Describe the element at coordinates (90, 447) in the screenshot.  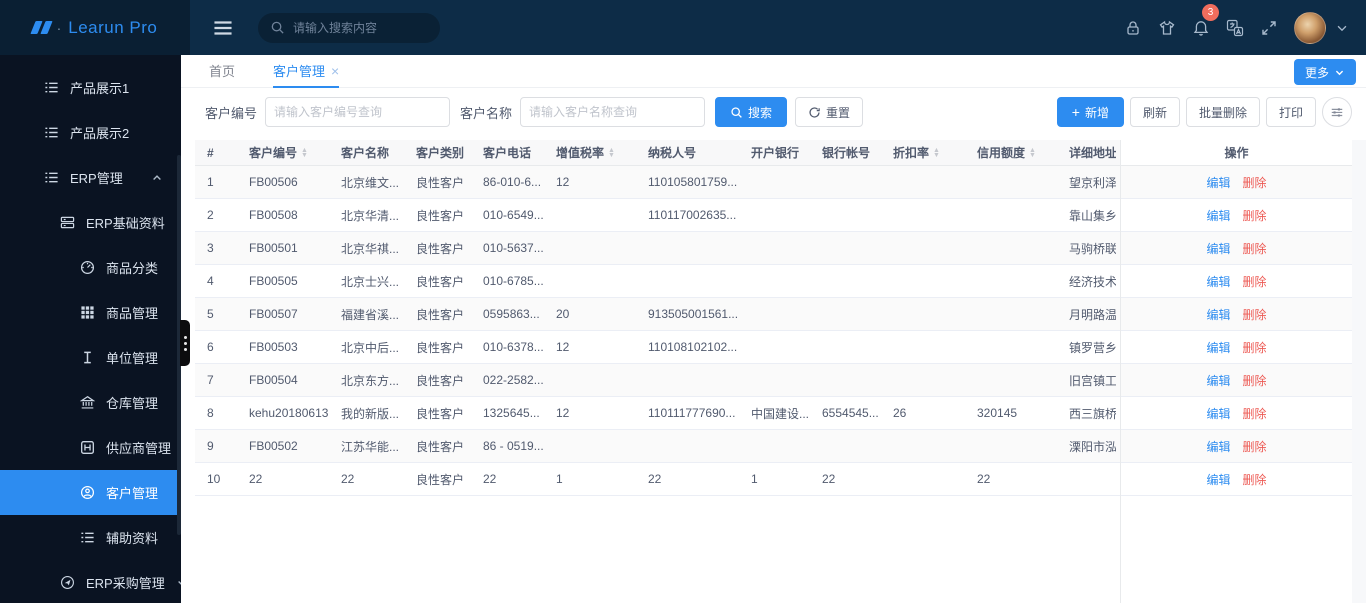
I see `sidebar-item-supplier-management: 供应商管理` at that location.